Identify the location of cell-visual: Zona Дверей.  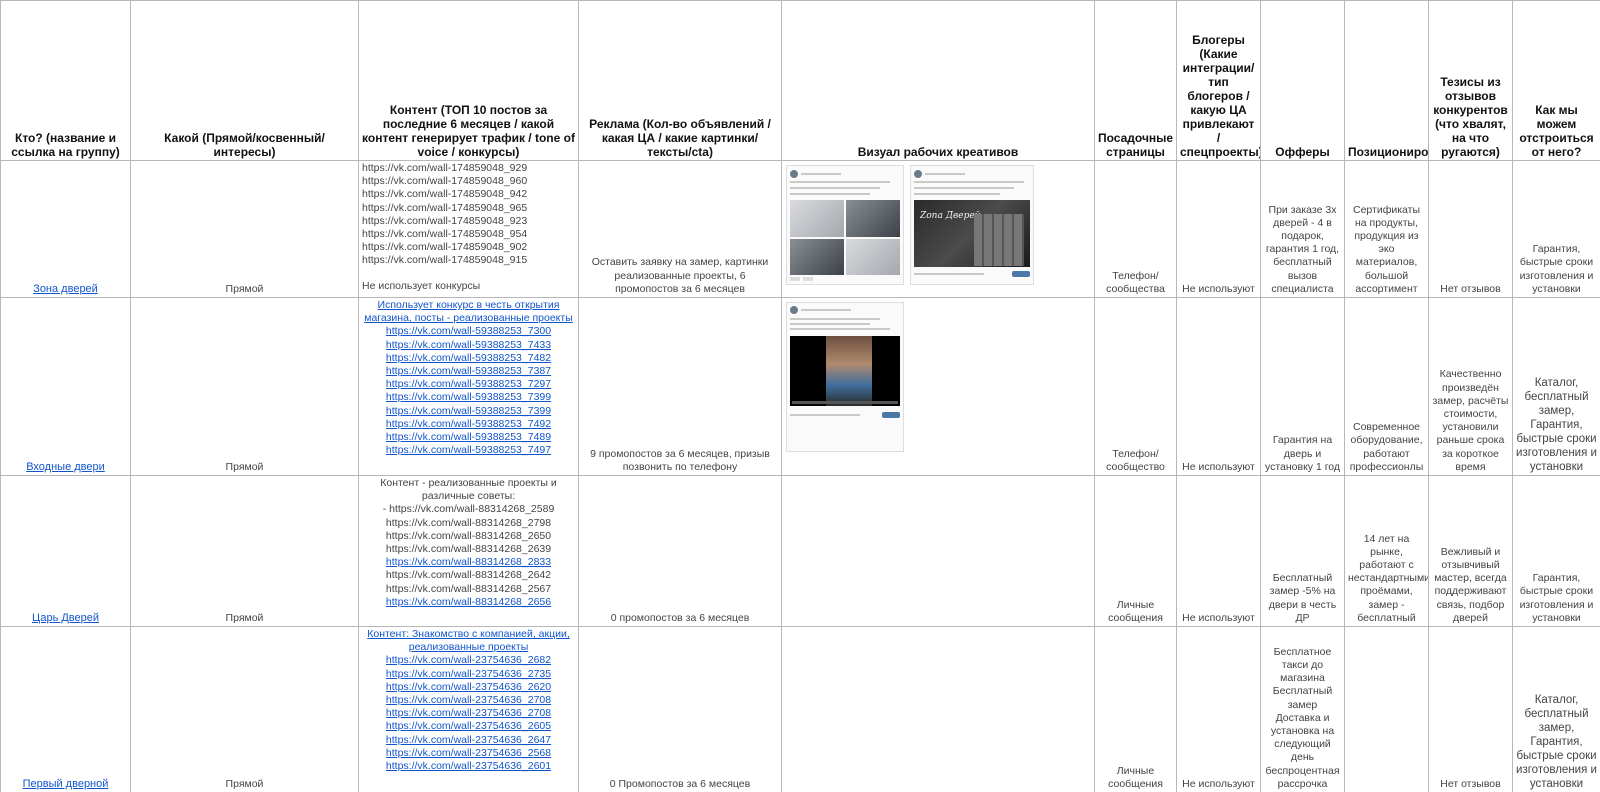
(938, 229).